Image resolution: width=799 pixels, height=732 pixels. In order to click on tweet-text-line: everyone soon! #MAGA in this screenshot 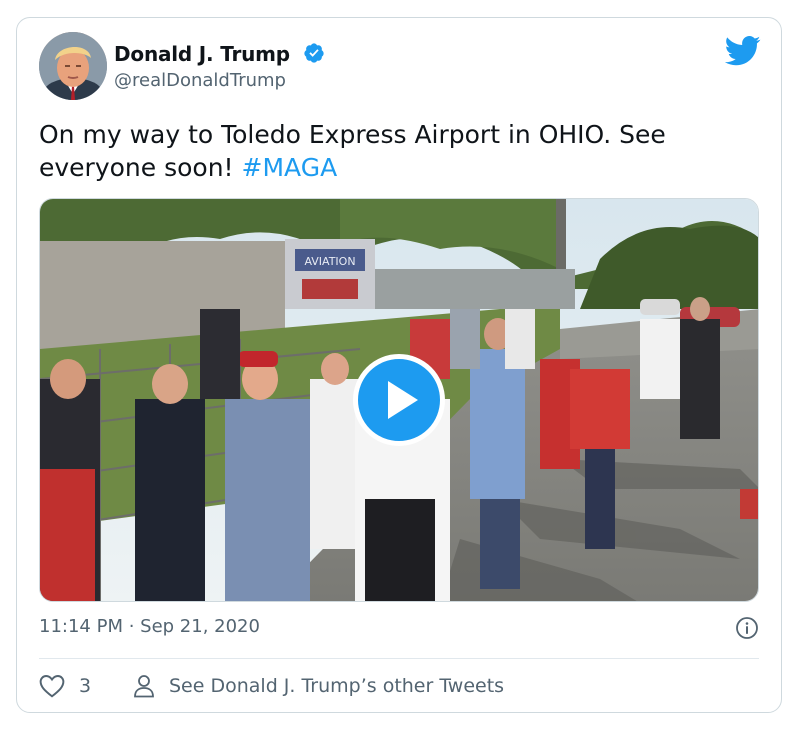, I will do `click(399, 167)`.